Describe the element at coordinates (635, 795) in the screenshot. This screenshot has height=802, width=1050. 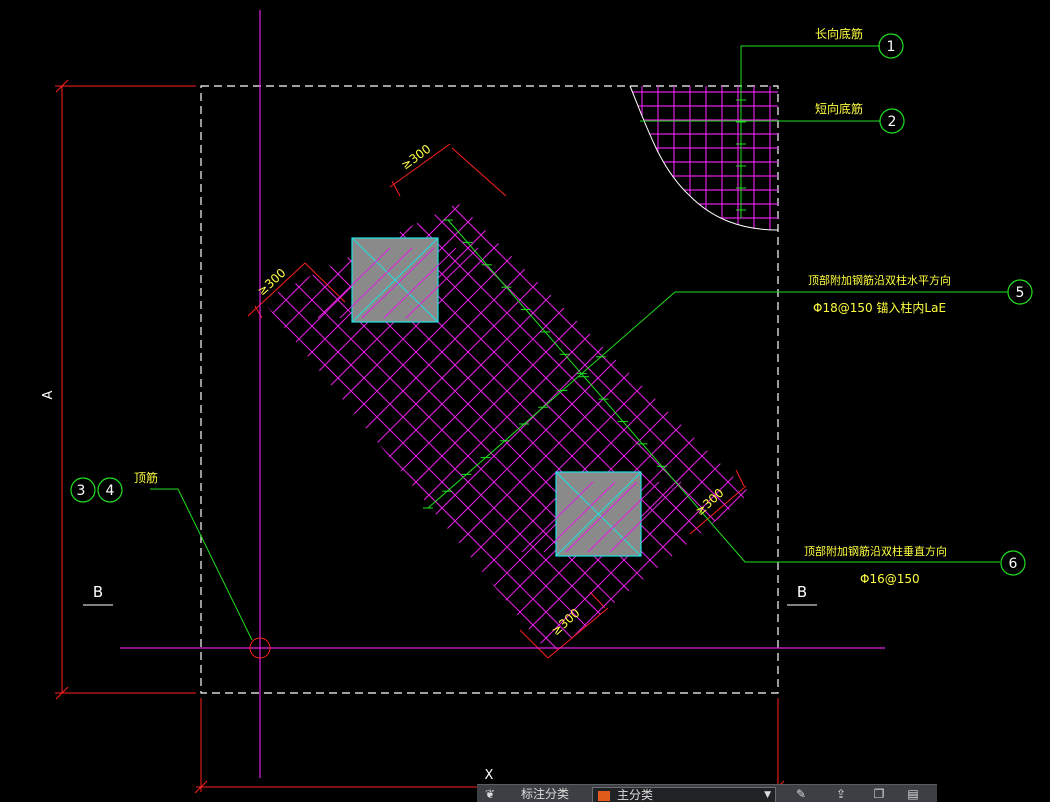
I see `layer-select-value: 主分类` at that location.